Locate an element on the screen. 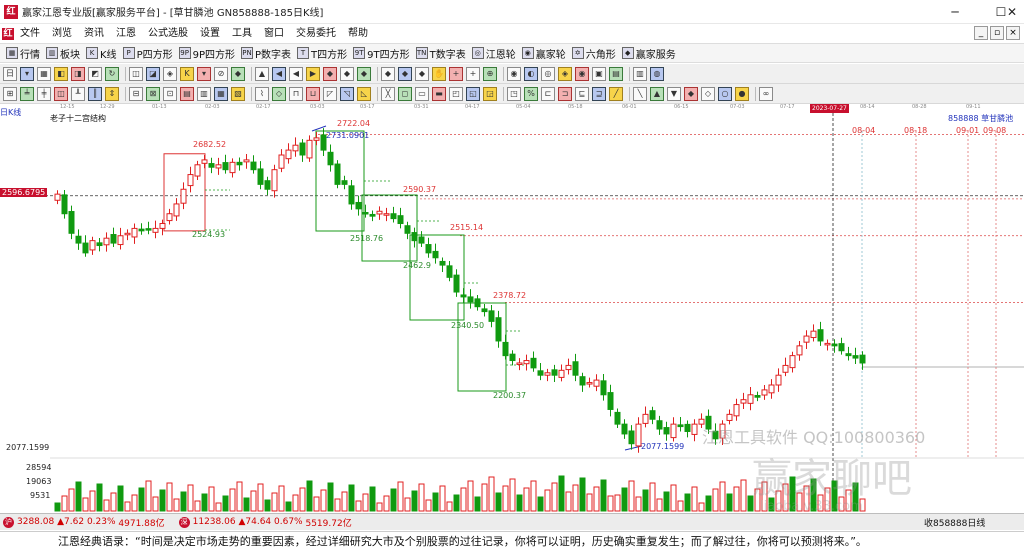 The height and width of the screenshot is (552, 1024). toolbar-item-blocks: ▥ 板块 is located at coordinates (63, 53).